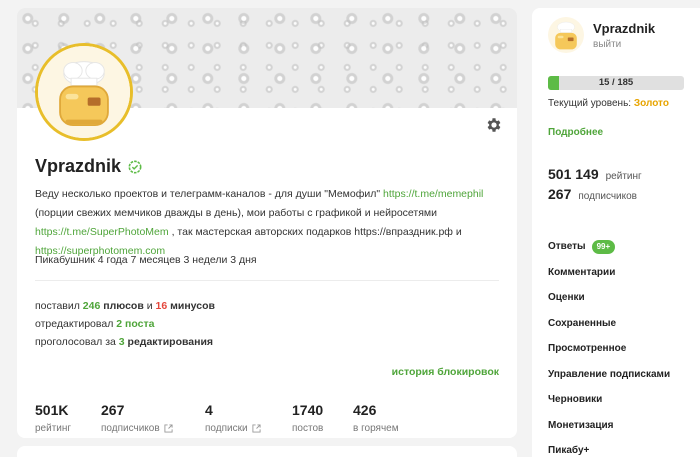  I want to click on menu-item-label: Пикабу+, so click(569, 451).